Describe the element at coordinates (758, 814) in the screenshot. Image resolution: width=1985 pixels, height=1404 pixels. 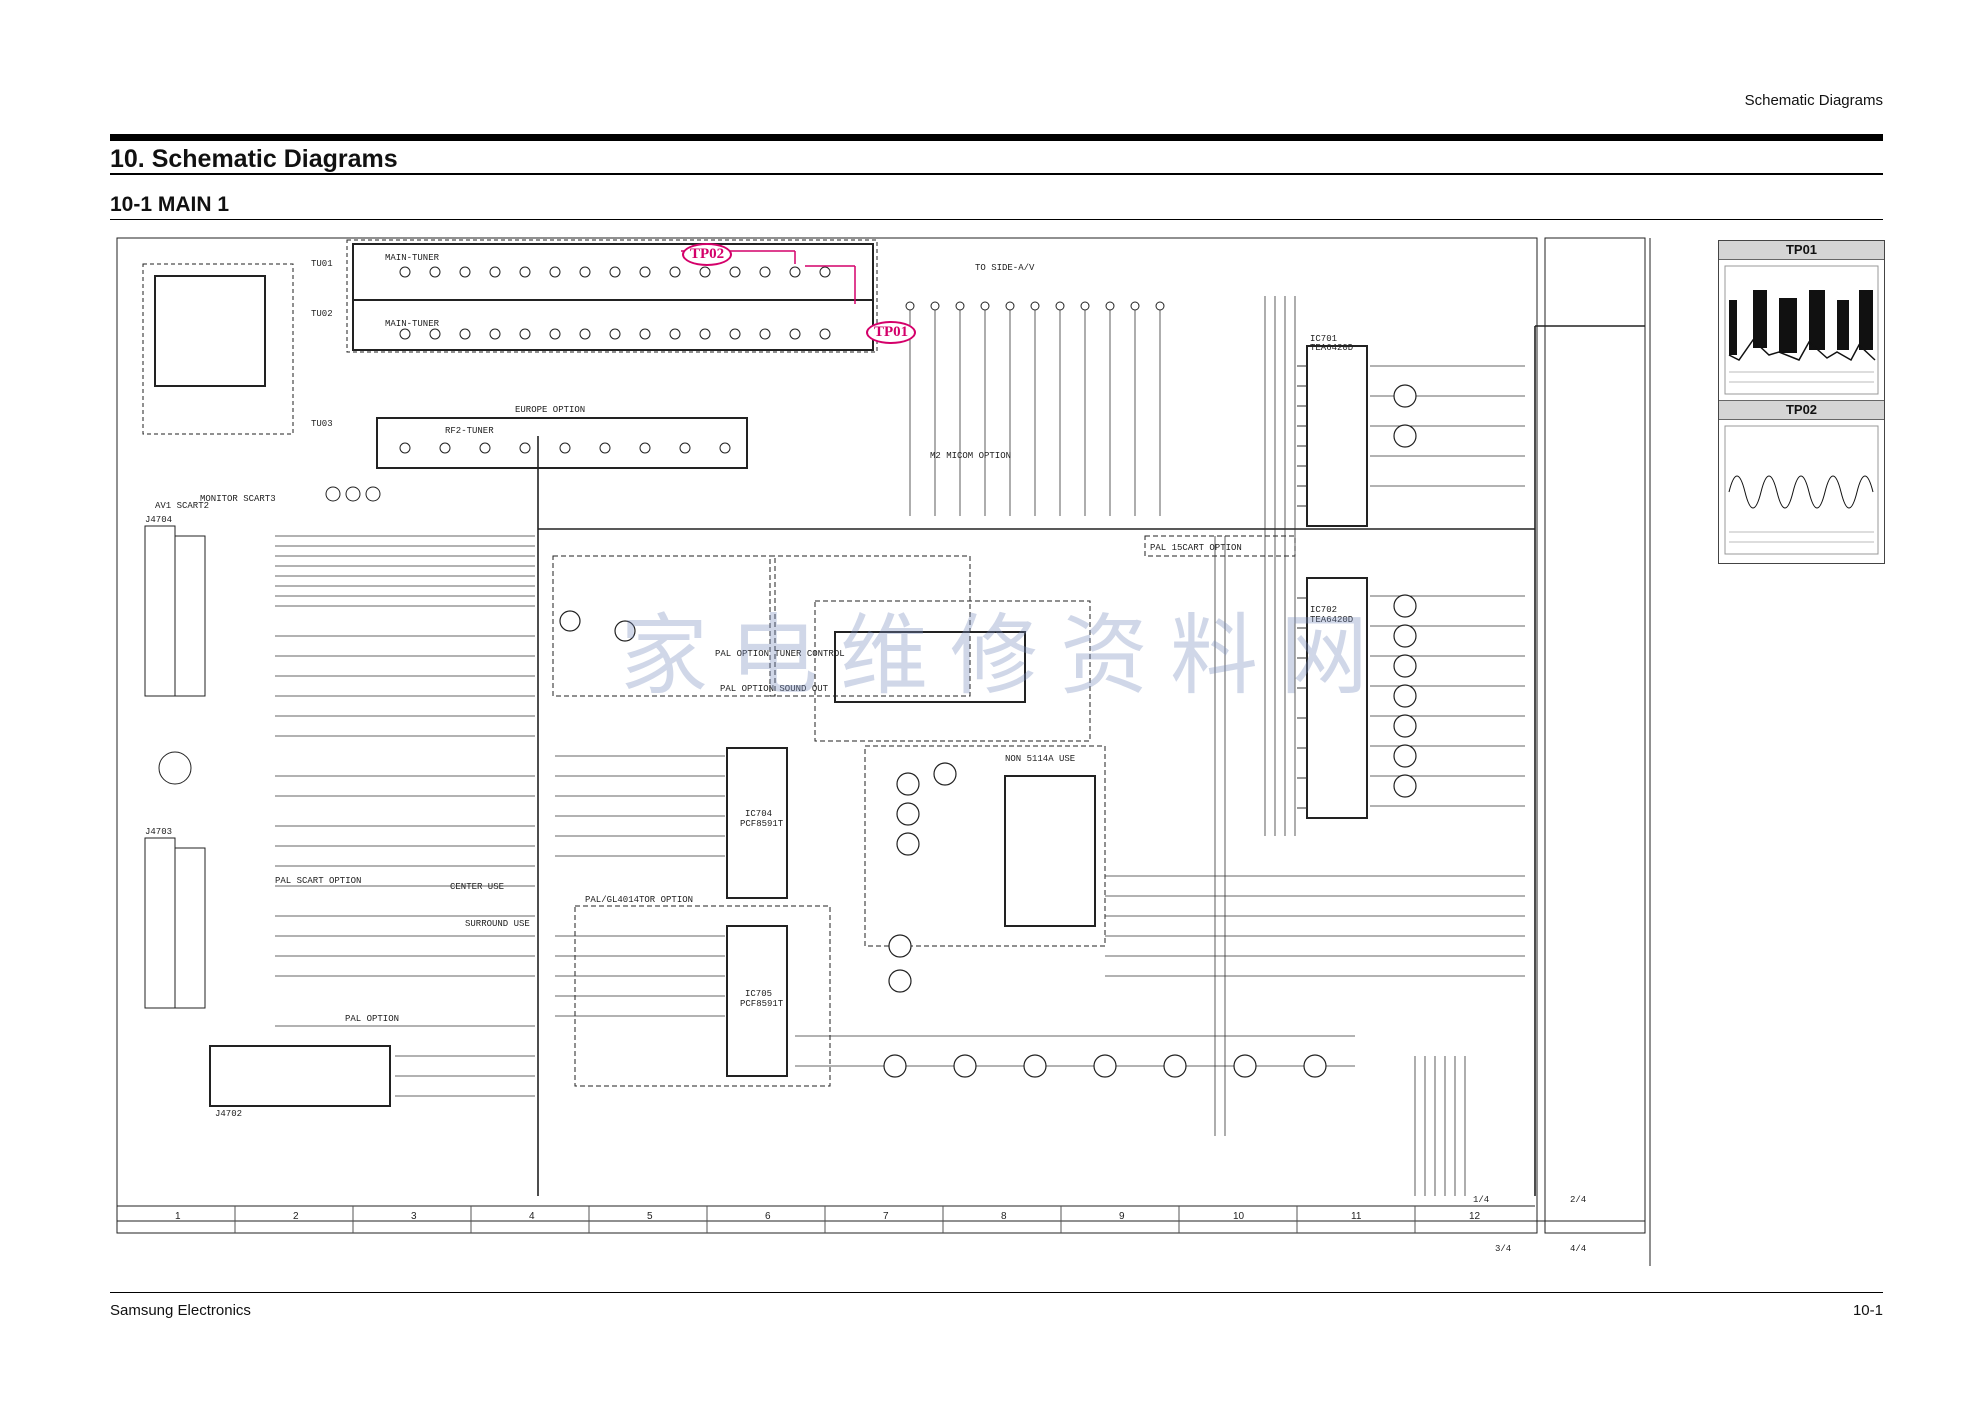
I see `ic704-label: IC704` at that location.